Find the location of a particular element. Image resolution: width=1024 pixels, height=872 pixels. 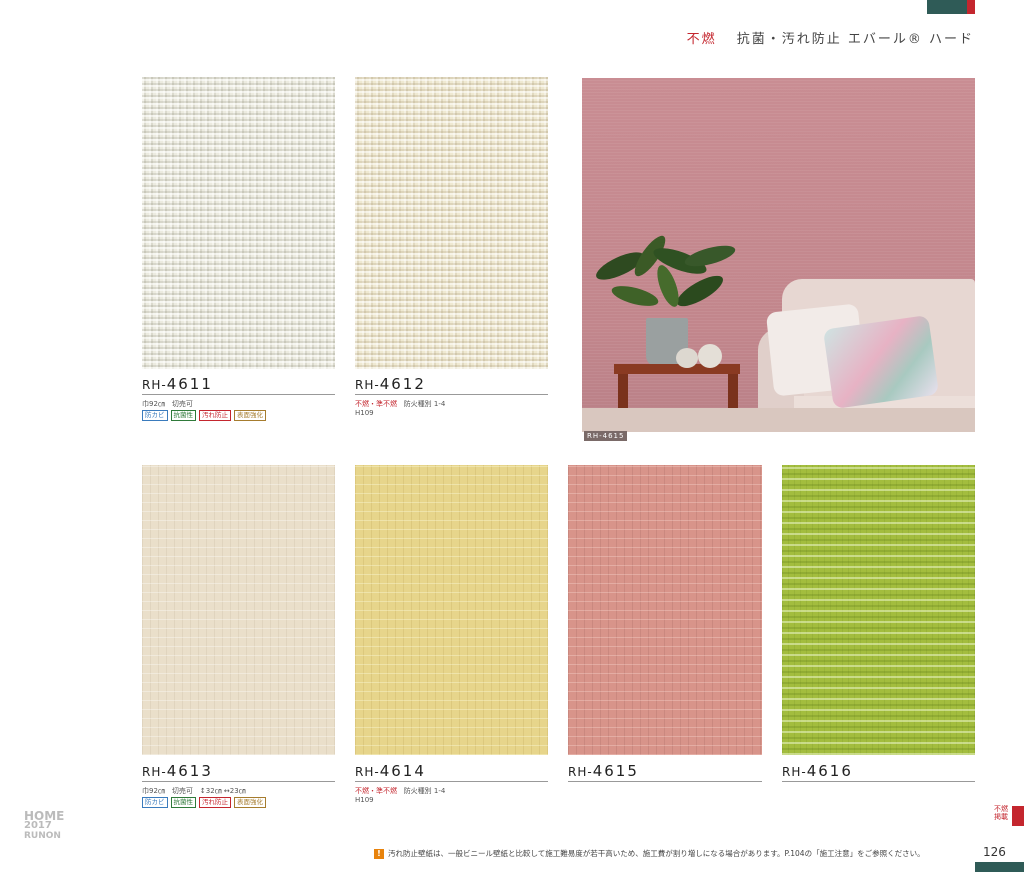

warning-icon: ! is located at coordinates (379, 853).